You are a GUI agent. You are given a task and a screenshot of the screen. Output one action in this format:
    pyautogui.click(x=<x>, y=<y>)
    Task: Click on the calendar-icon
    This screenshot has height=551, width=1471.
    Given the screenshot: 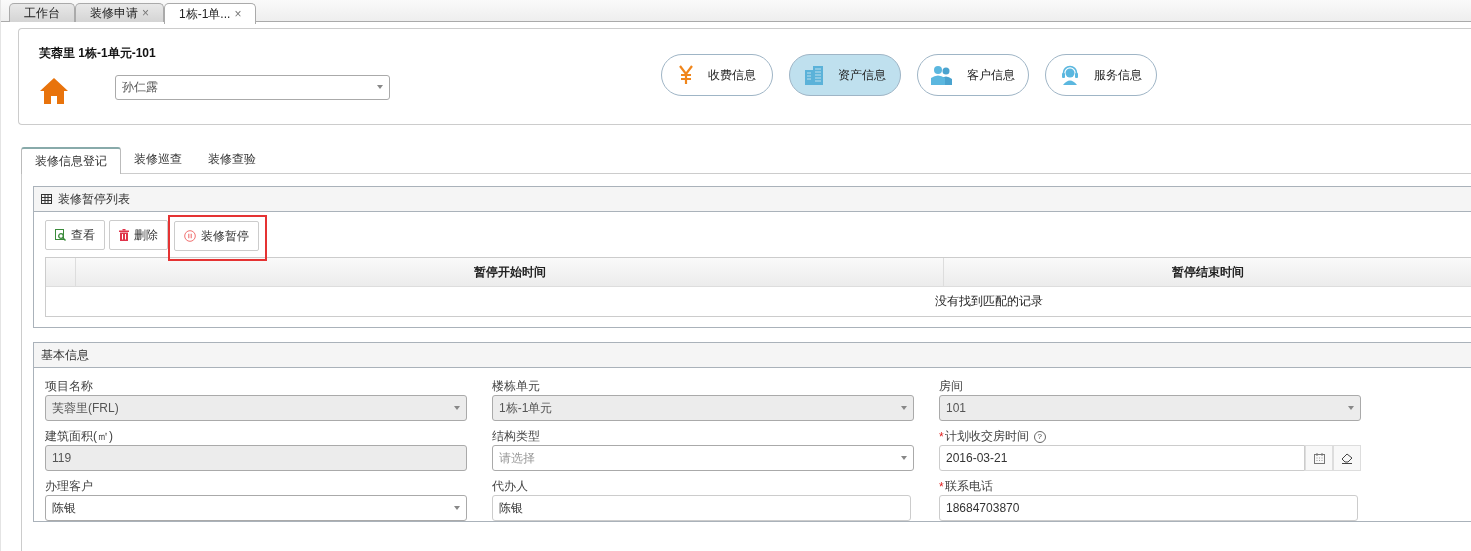 What is the action you would take?
    pyautogui.click(x=1319, y=458)
    